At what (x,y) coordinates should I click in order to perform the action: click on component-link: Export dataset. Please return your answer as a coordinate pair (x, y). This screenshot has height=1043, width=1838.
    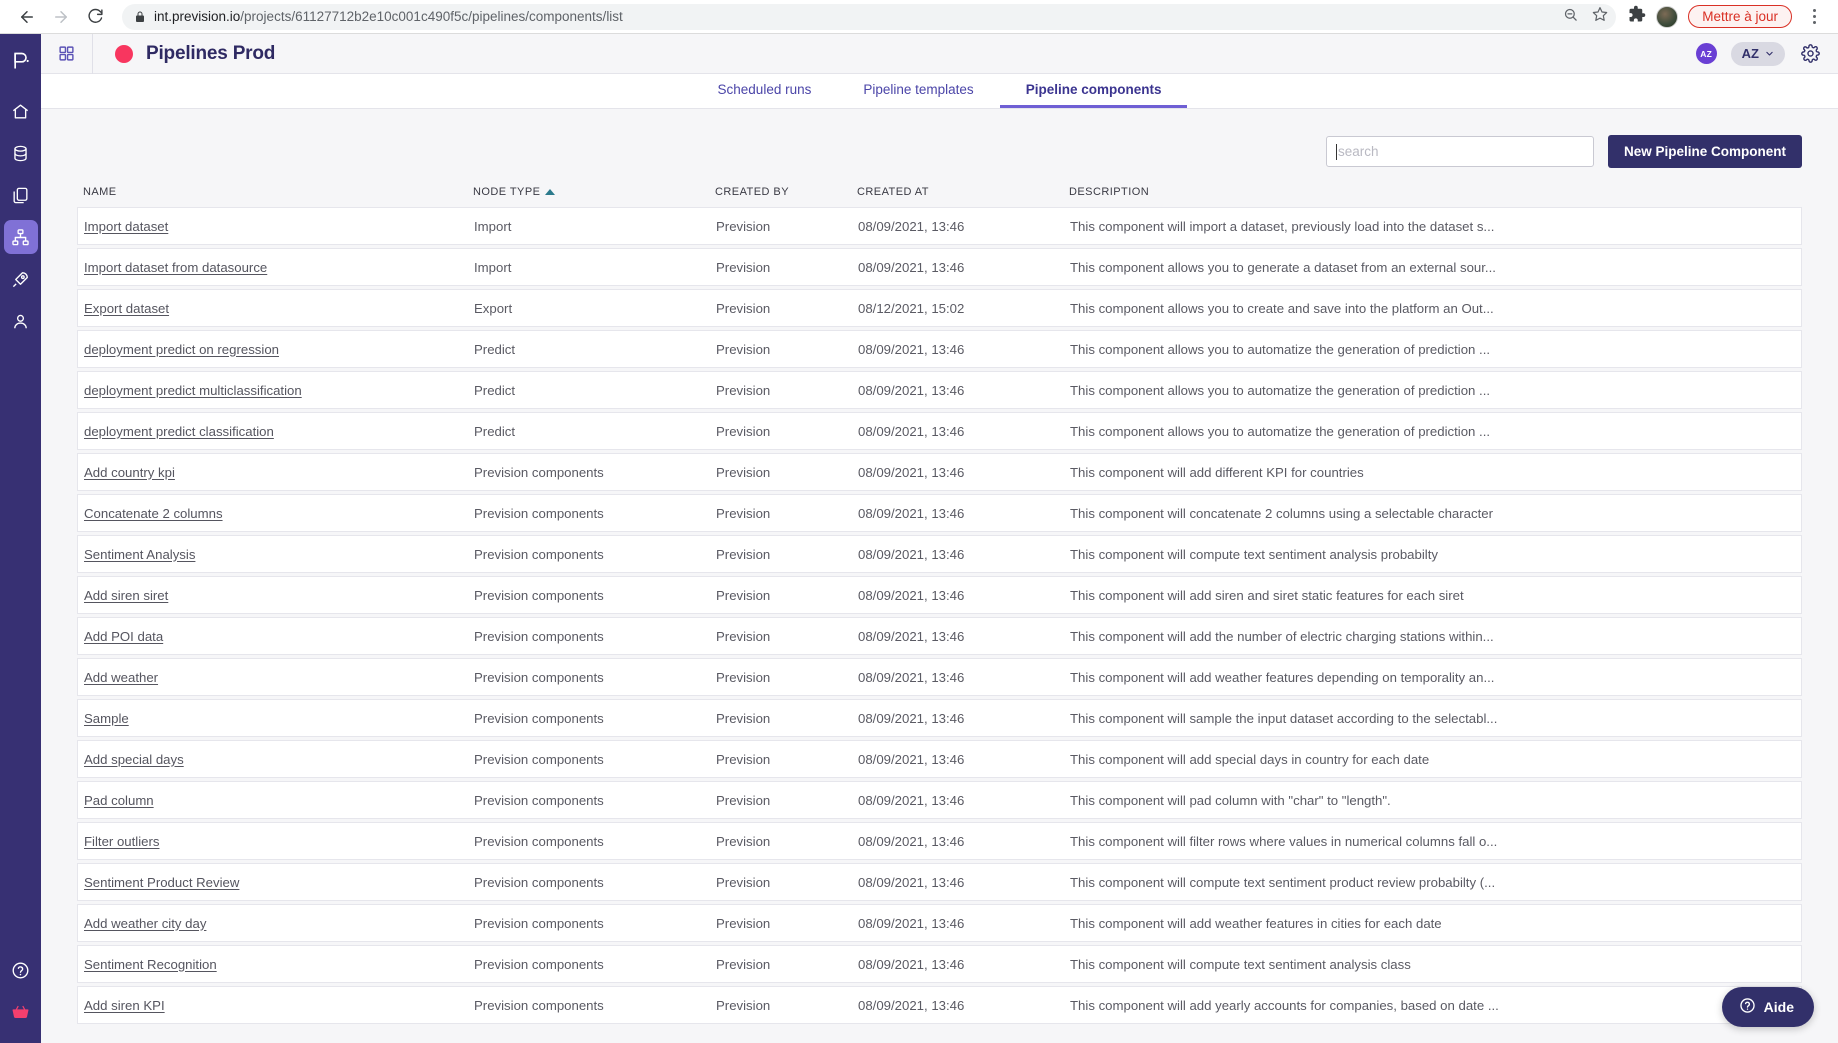
    Looking at the image, I should click on (126, 308).